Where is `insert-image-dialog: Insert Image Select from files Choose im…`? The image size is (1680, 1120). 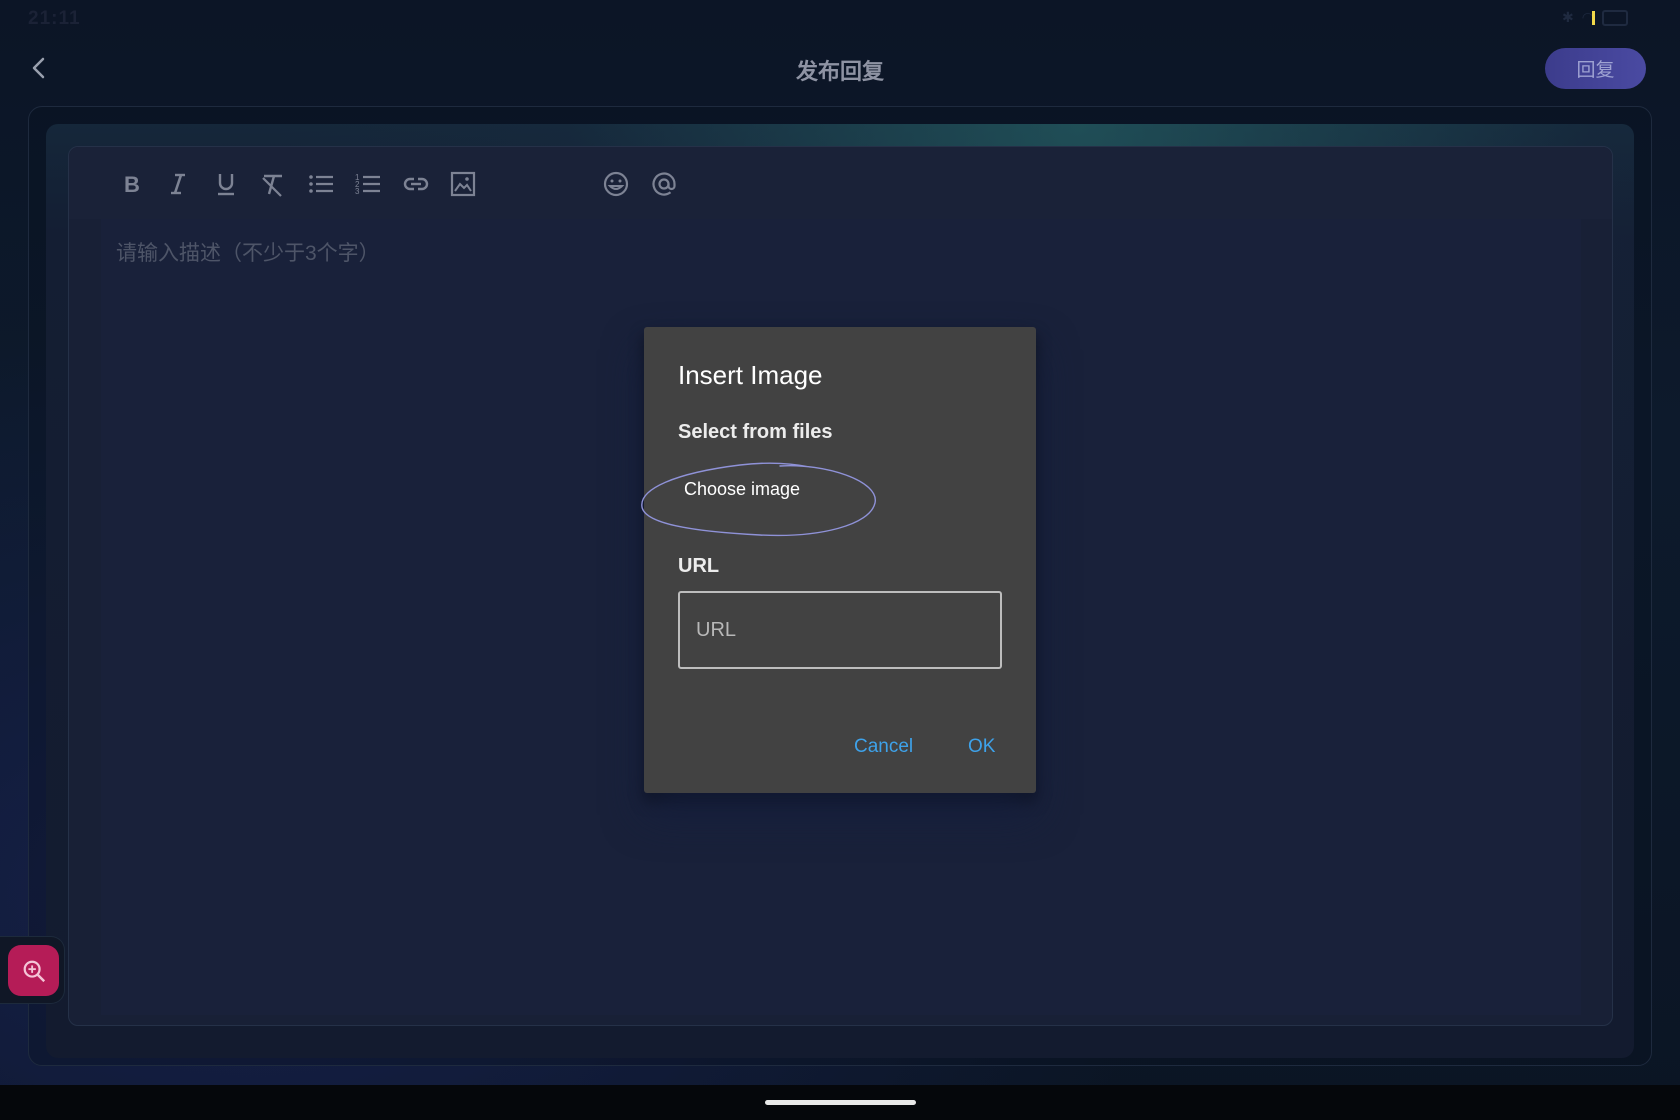
insert-image-dialog: Insert Image Select from files Choose im… is located at coordinates (838, 560).